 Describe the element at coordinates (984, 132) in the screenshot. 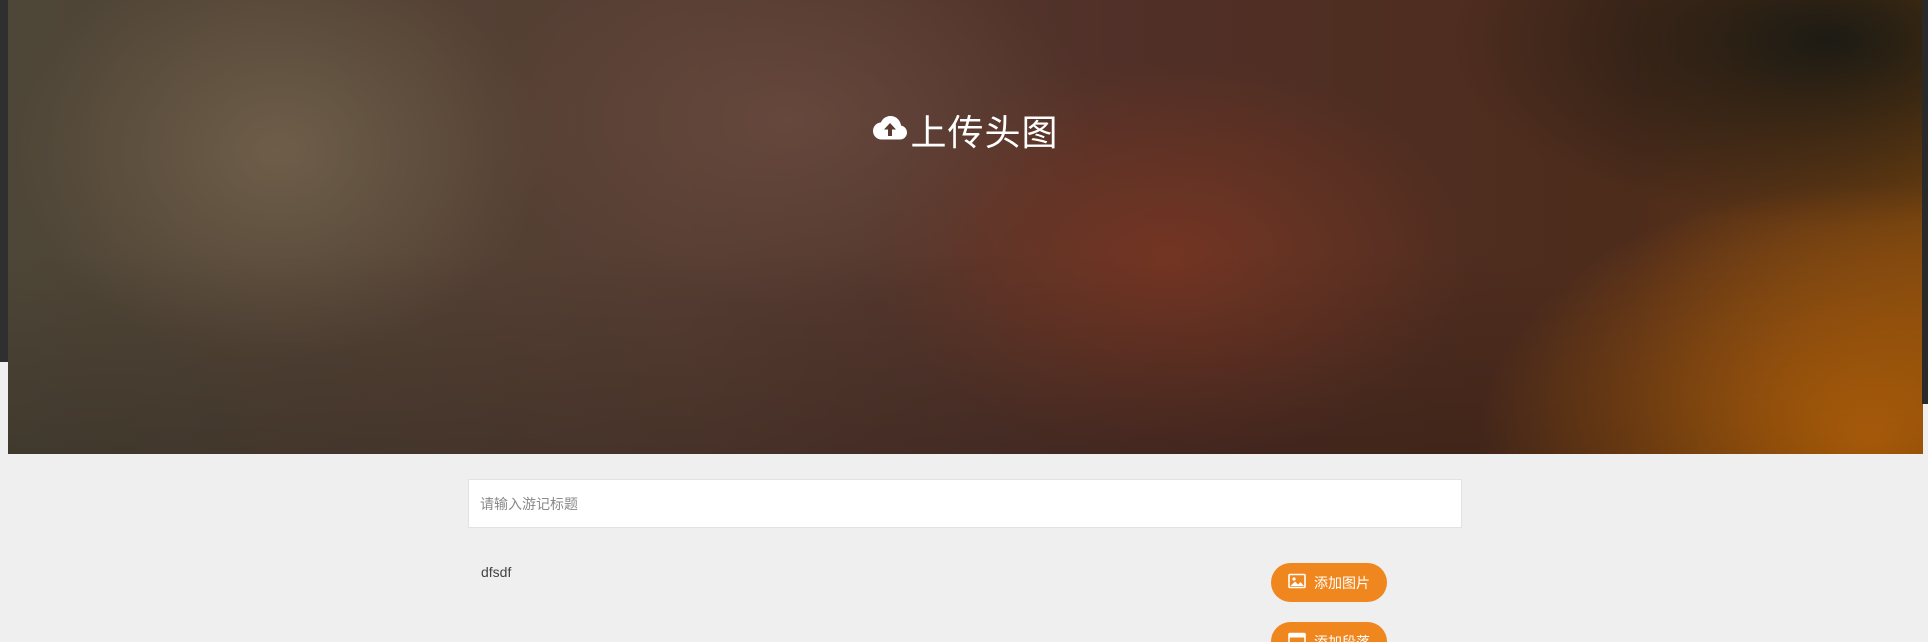

I see `upload-cover-label: 上传头图` at that location.